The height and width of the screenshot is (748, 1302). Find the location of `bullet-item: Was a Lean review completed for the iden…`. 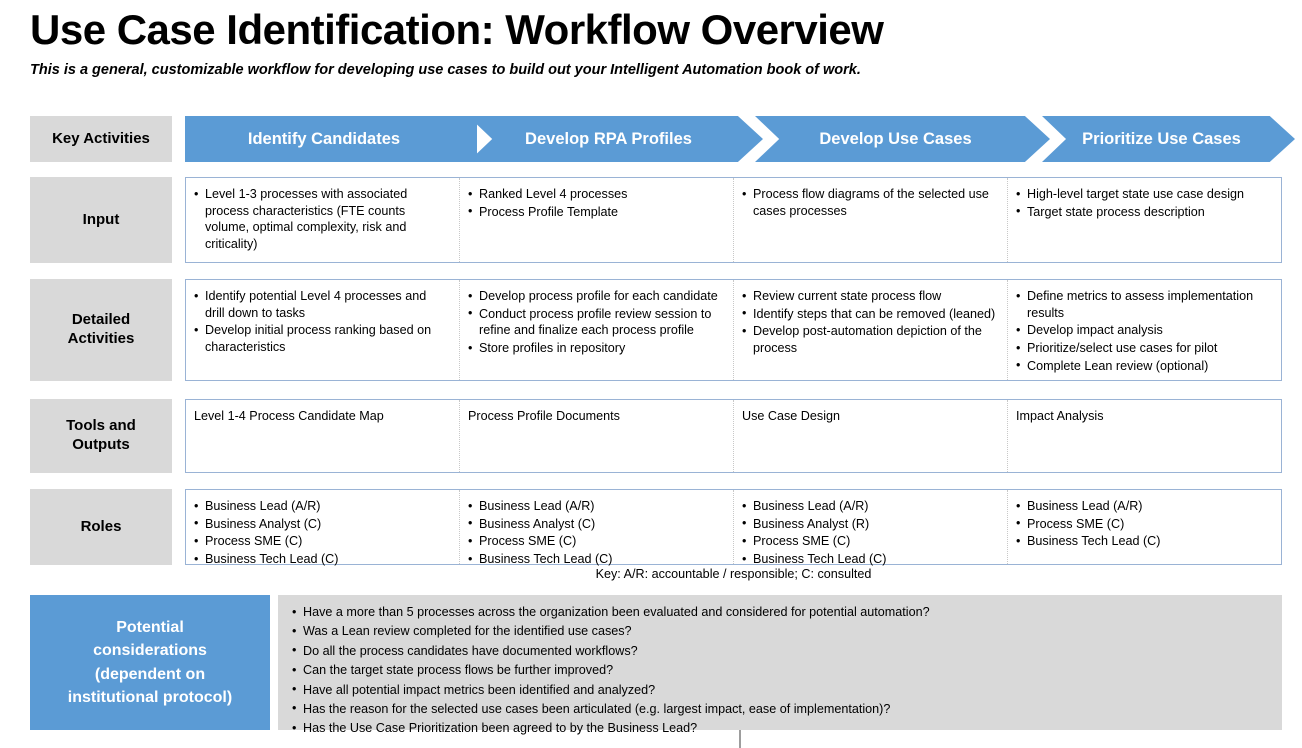

bullet-item: Was a Lean review completed for the iden… is located at coordinates (781, 632).